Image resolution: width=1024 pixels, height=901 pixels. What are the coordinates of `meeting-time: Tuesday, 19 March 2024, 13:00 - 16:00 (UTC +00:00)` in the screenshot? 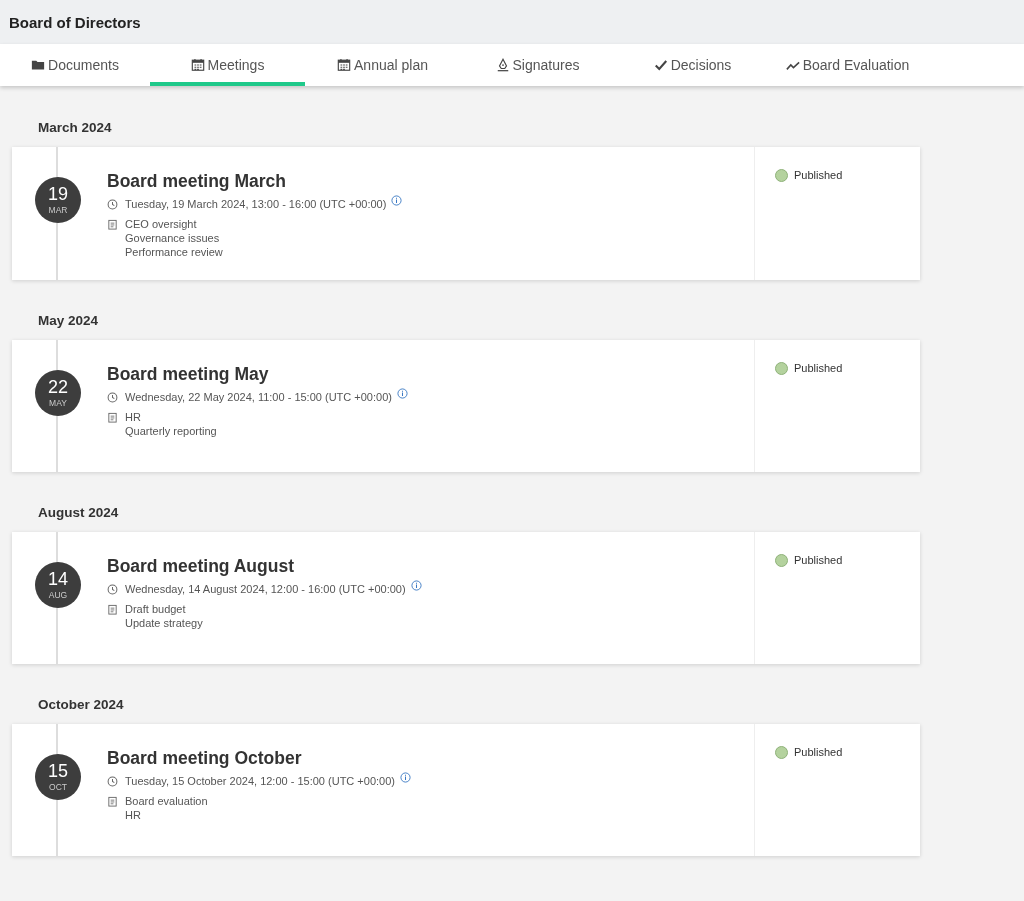 It's located at (256, 204).